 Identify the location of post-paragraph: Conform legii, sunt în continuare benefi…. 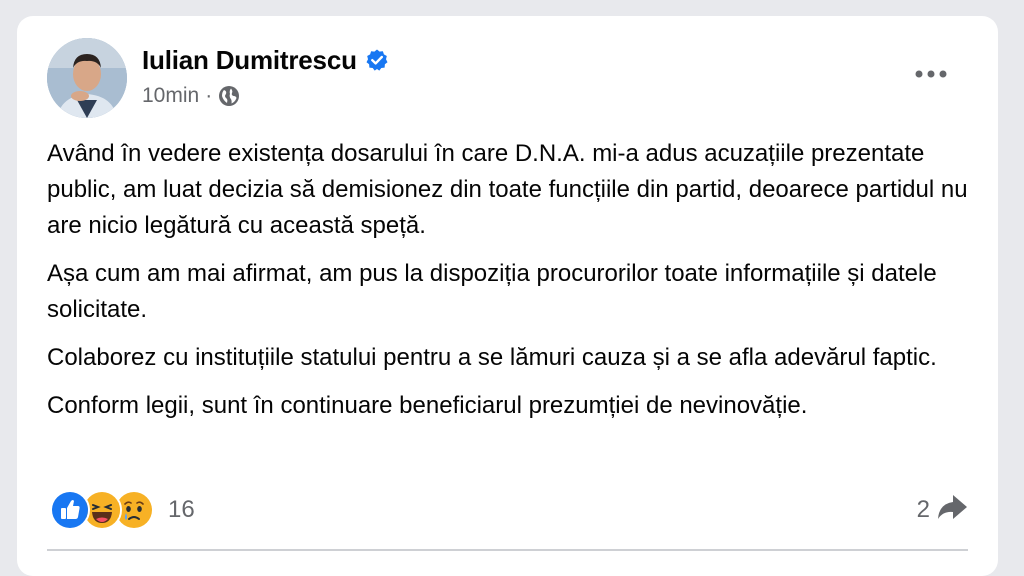
(427, 405).